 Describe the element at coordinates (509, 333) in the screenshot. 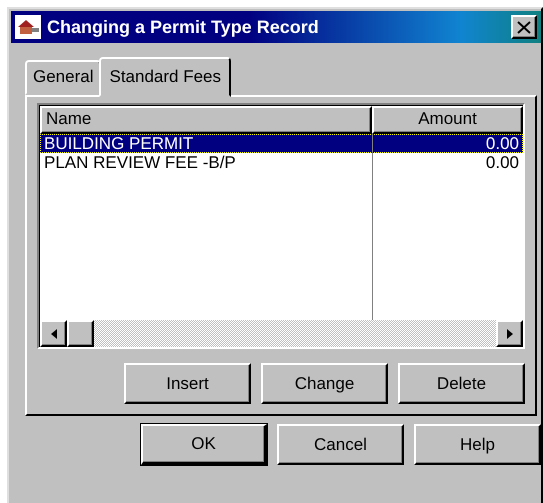

I see `scroll-right-icon` at that location.